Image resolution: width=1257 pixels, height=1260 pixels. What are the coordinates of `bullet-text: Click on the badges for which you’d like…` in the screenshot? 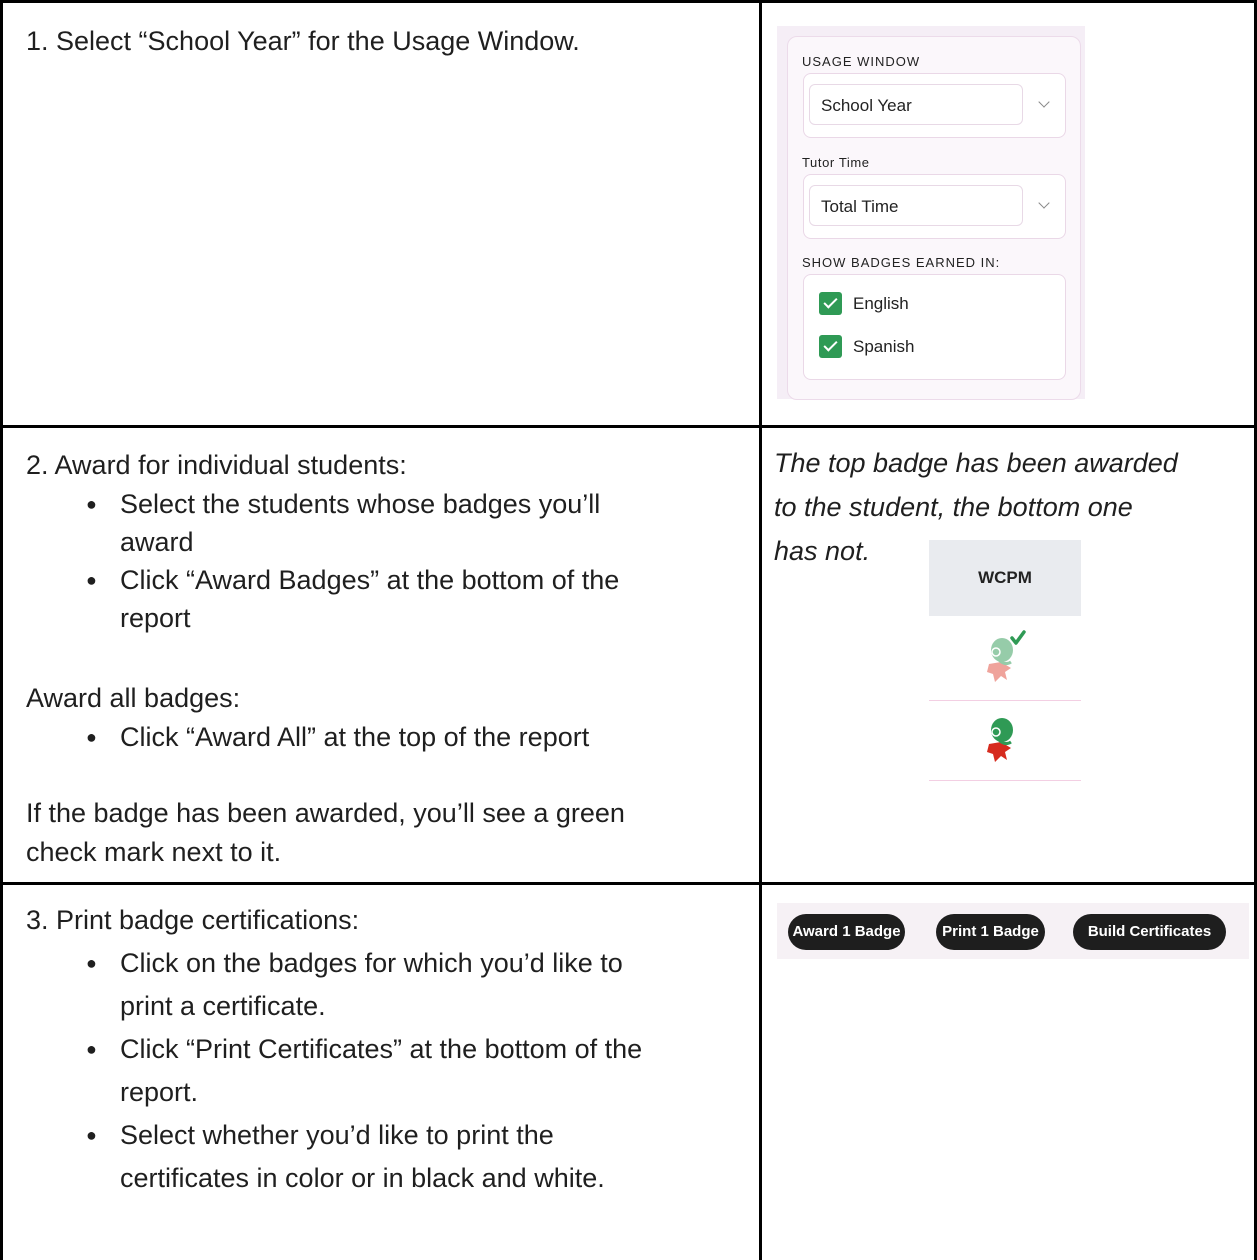 It's located at (371, 963).